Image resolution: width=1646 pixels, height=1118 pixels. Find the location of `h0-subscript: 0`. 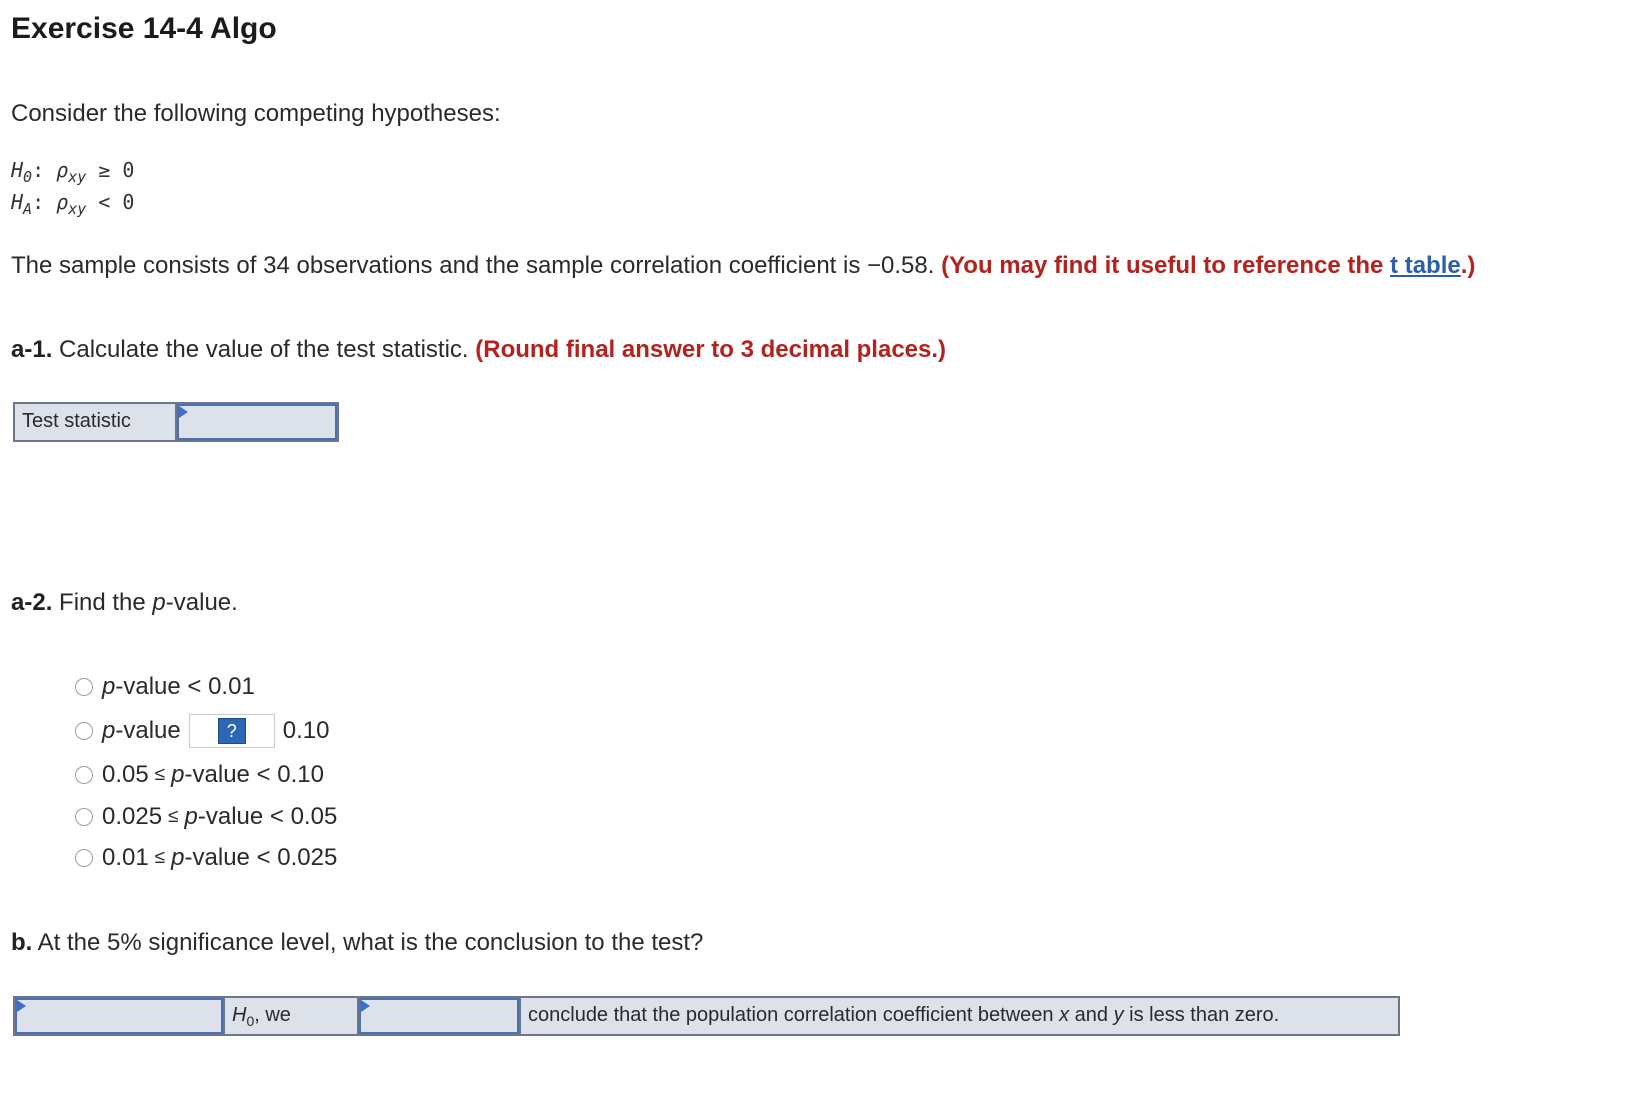

h0-subscript: 0 is located at coordinates (28, 177).